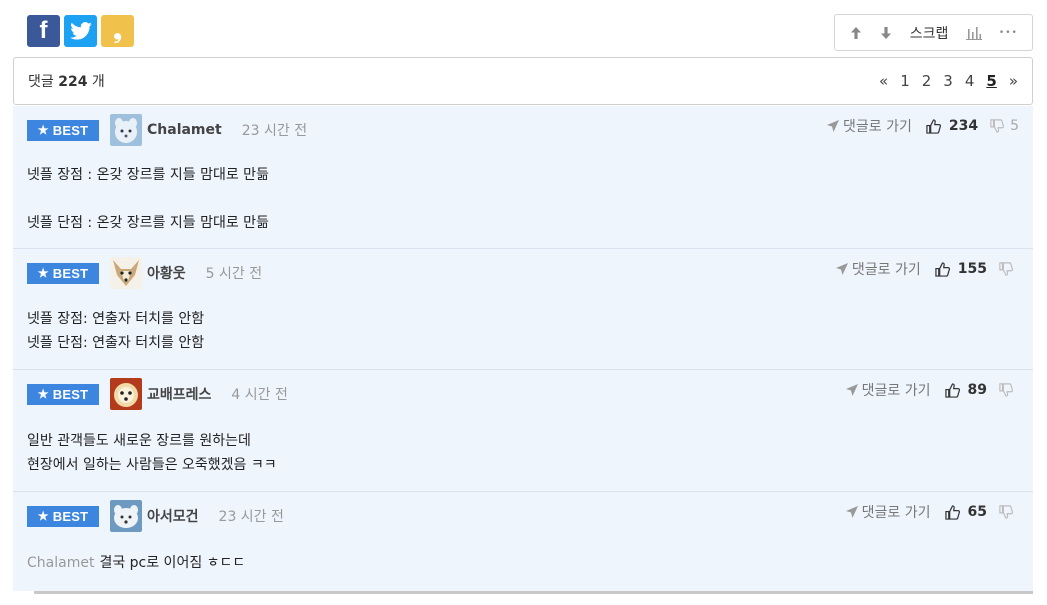 This screenshot has height=605, width=1047. Describe the element at coordinates (965, 390) in the screenshot. I see `like-button: 89` at that location.